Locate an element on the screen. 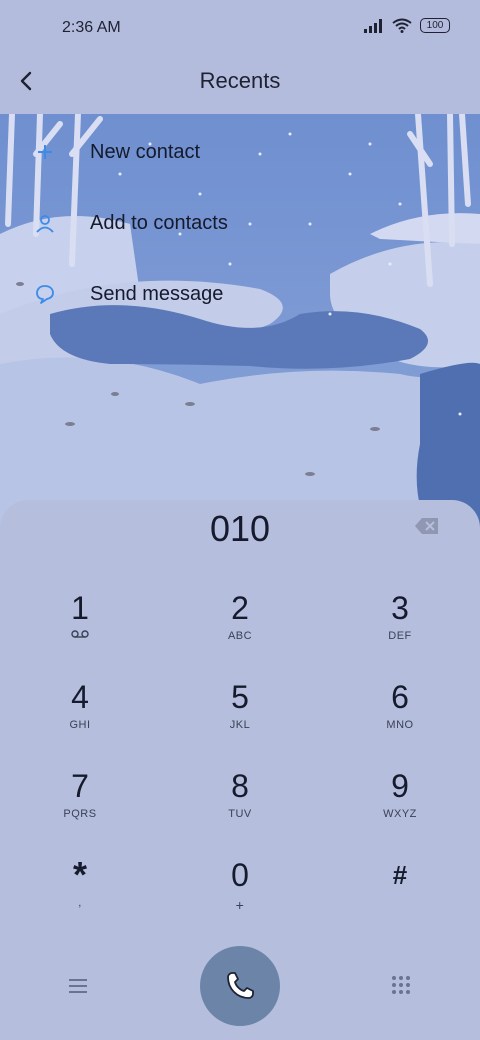 This screenshot has height=1040, width=480. key-4: 4 GHI is located at coordinates (80, 723).